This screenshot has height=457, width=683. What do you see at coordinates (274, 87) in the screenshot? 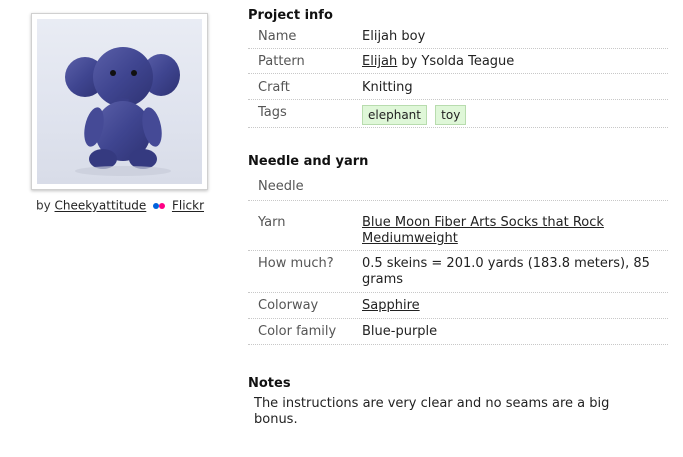
I see `craft-label: Craft` at bounding box center [274, 87].